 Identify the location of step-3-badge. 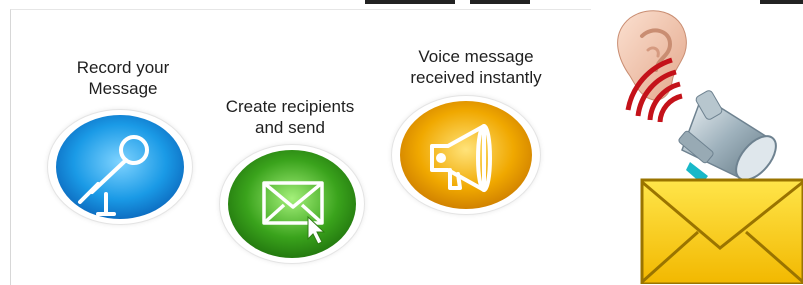
(466, 155).